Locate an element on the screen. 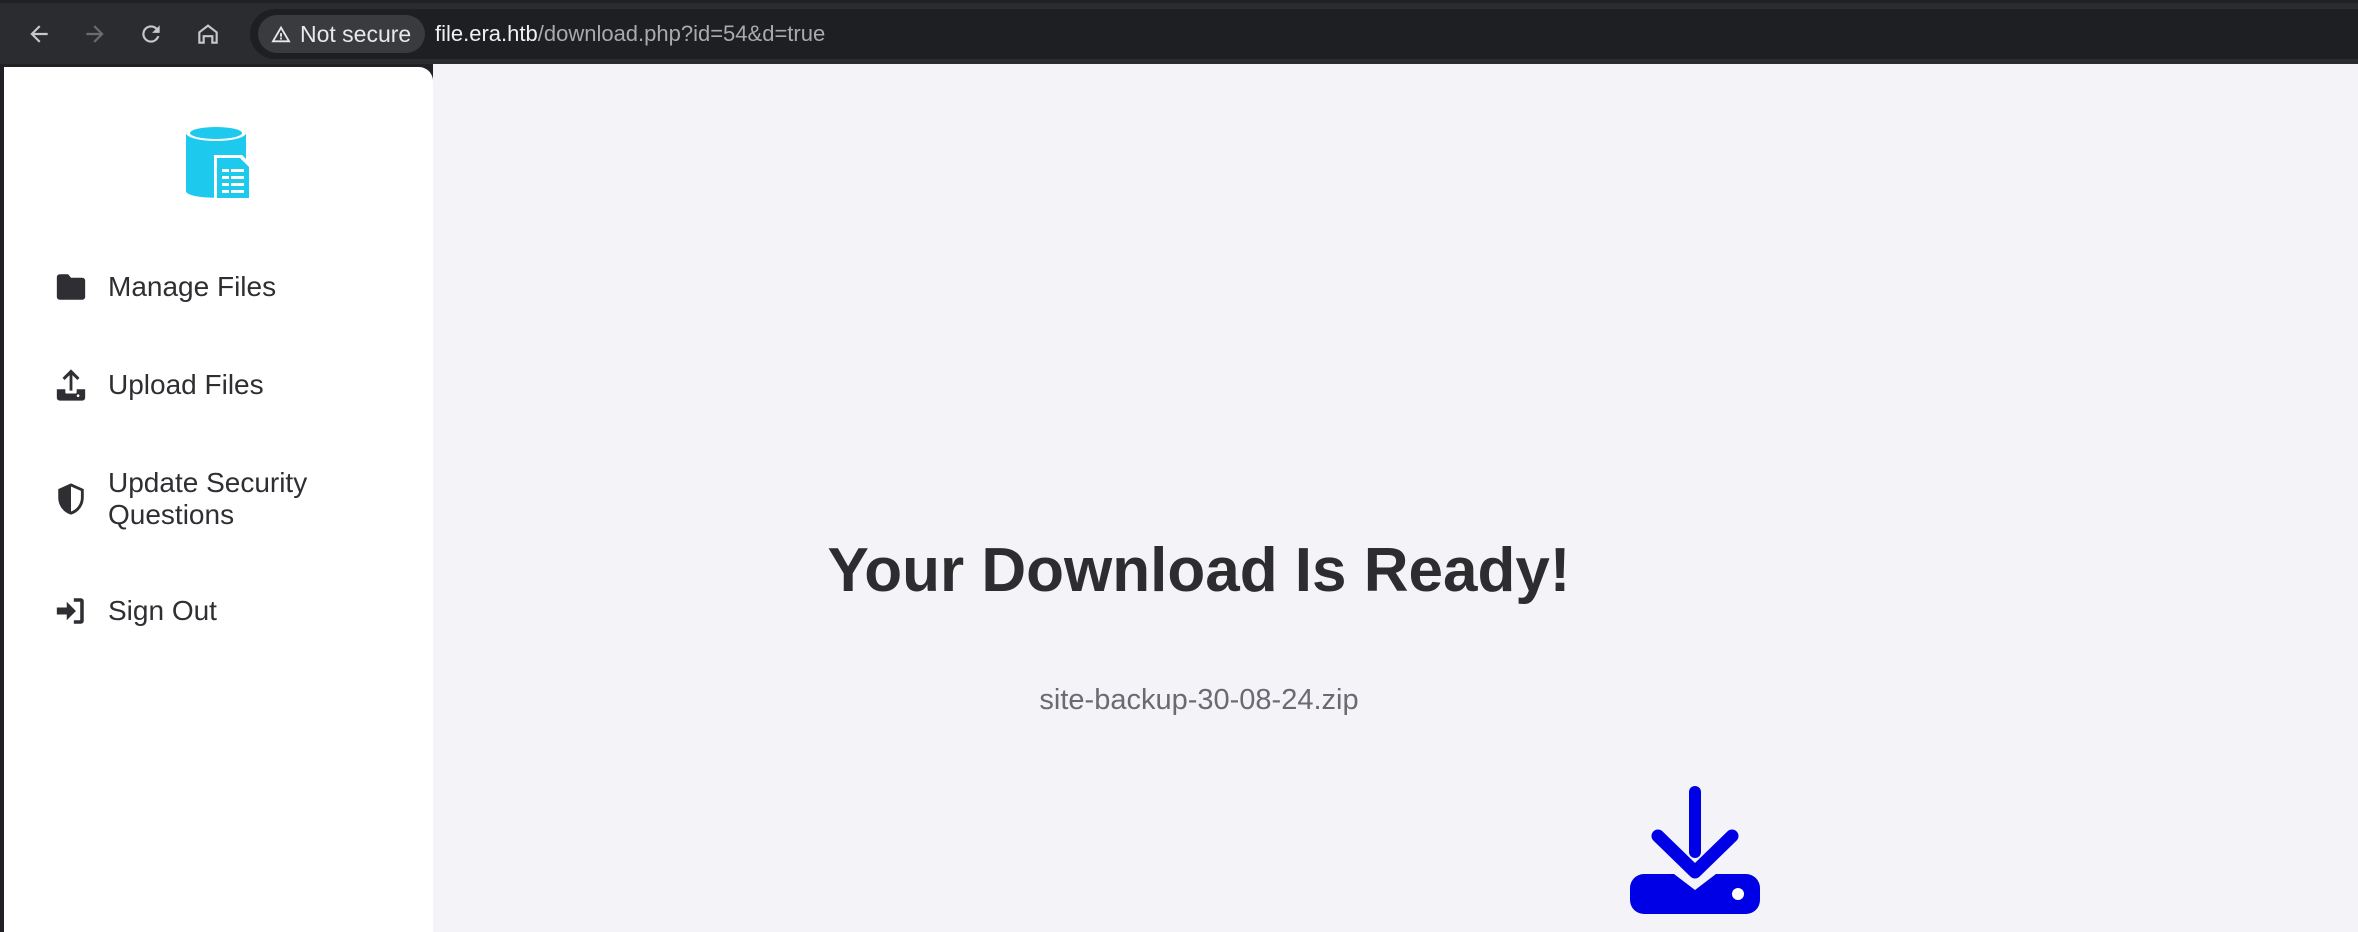 The width and height of the screenshot is (2358, 932). home-button is located at coordinates (208, 34).